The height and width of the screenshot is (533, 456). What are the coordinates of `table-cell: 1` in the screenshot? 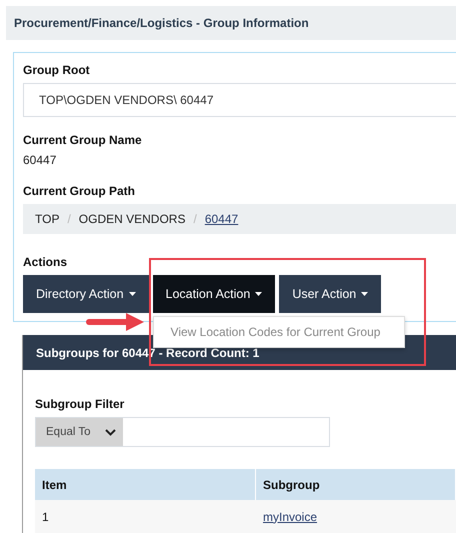 It's located at (145, 516).